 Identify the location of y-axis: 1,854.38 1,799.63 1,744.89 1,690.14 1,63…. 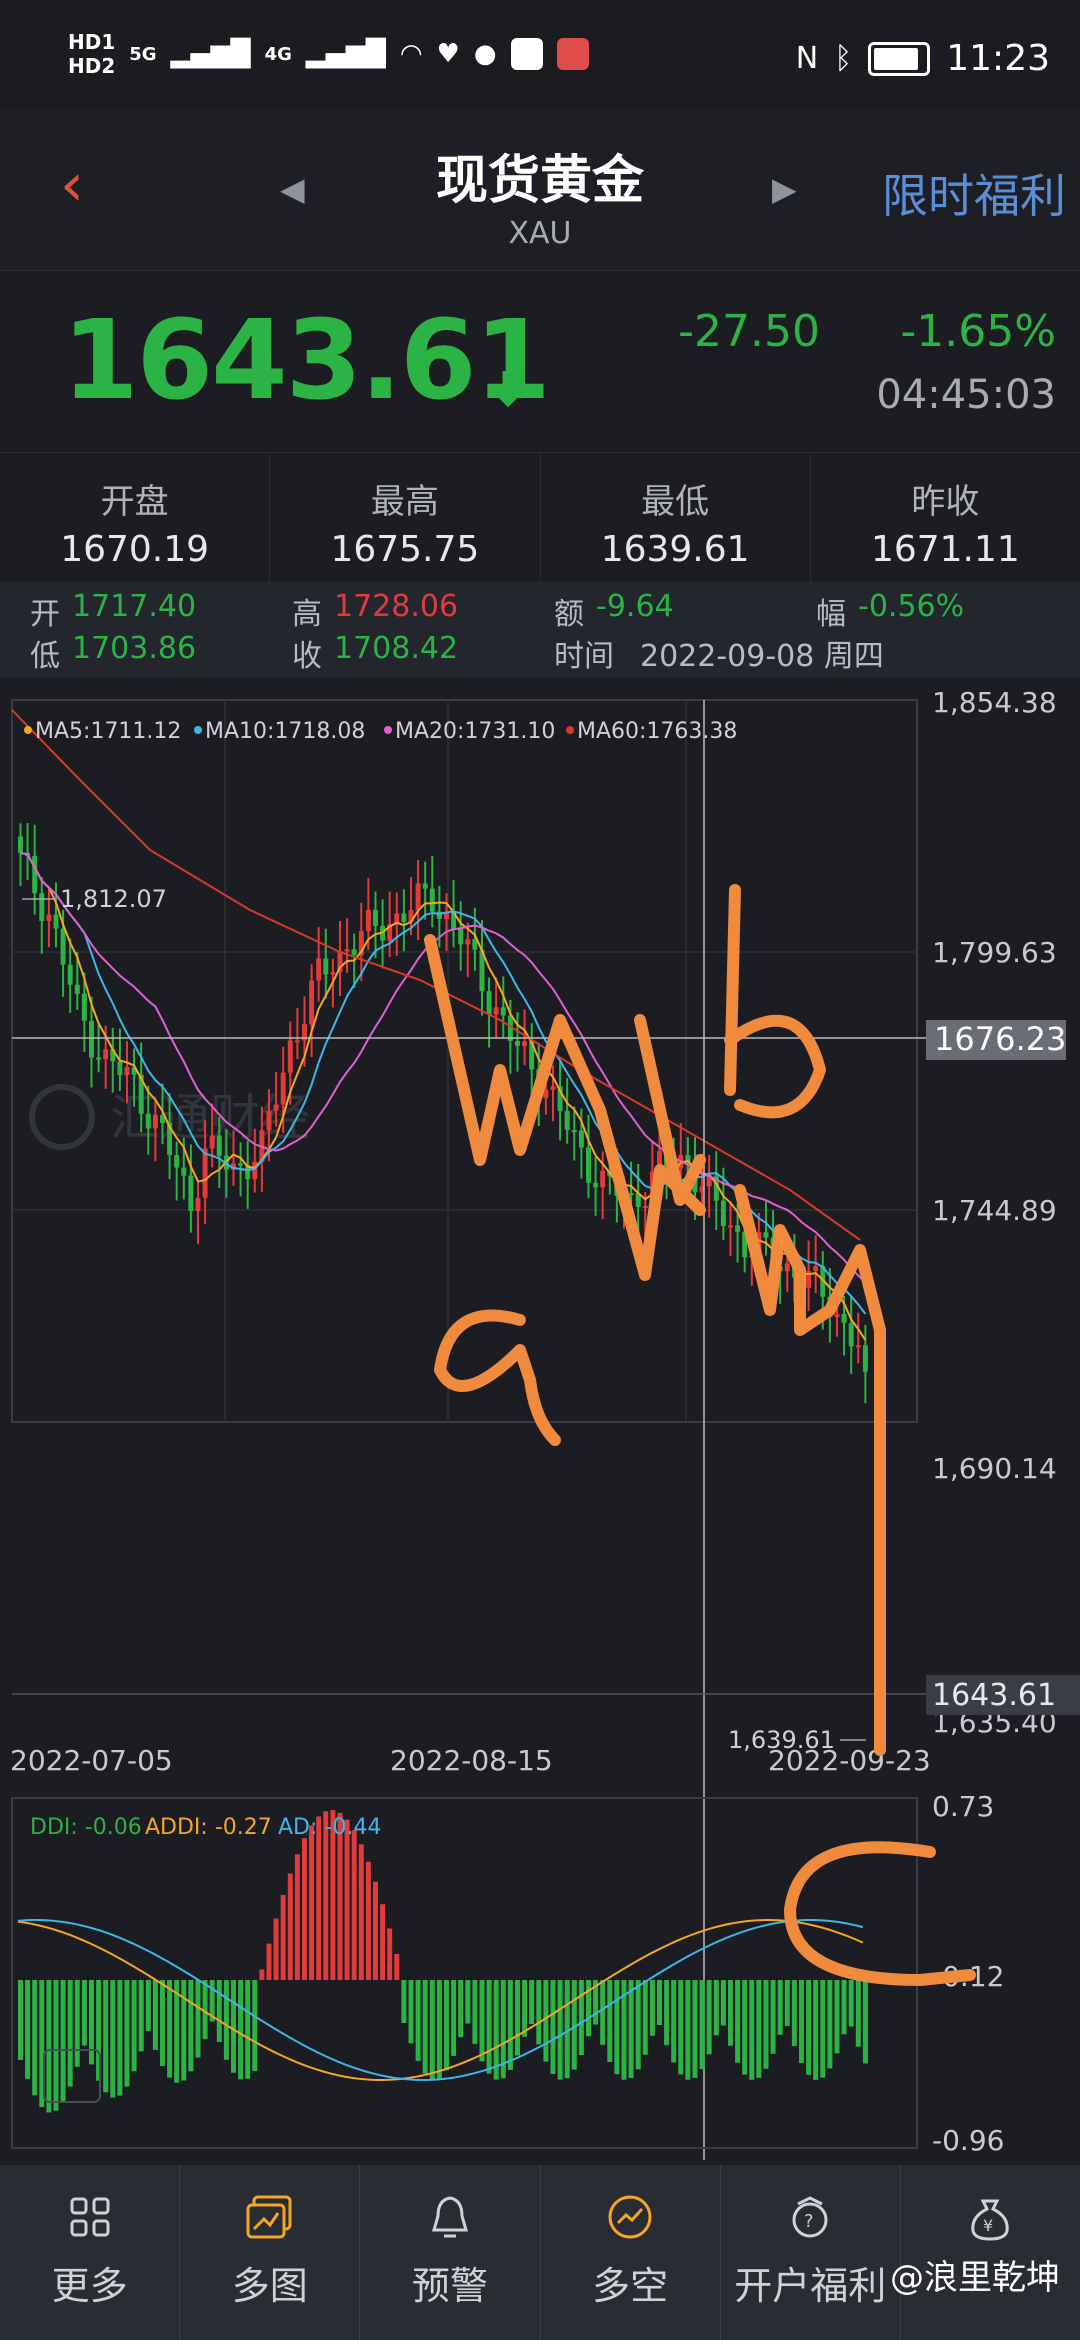
(994, 1214).